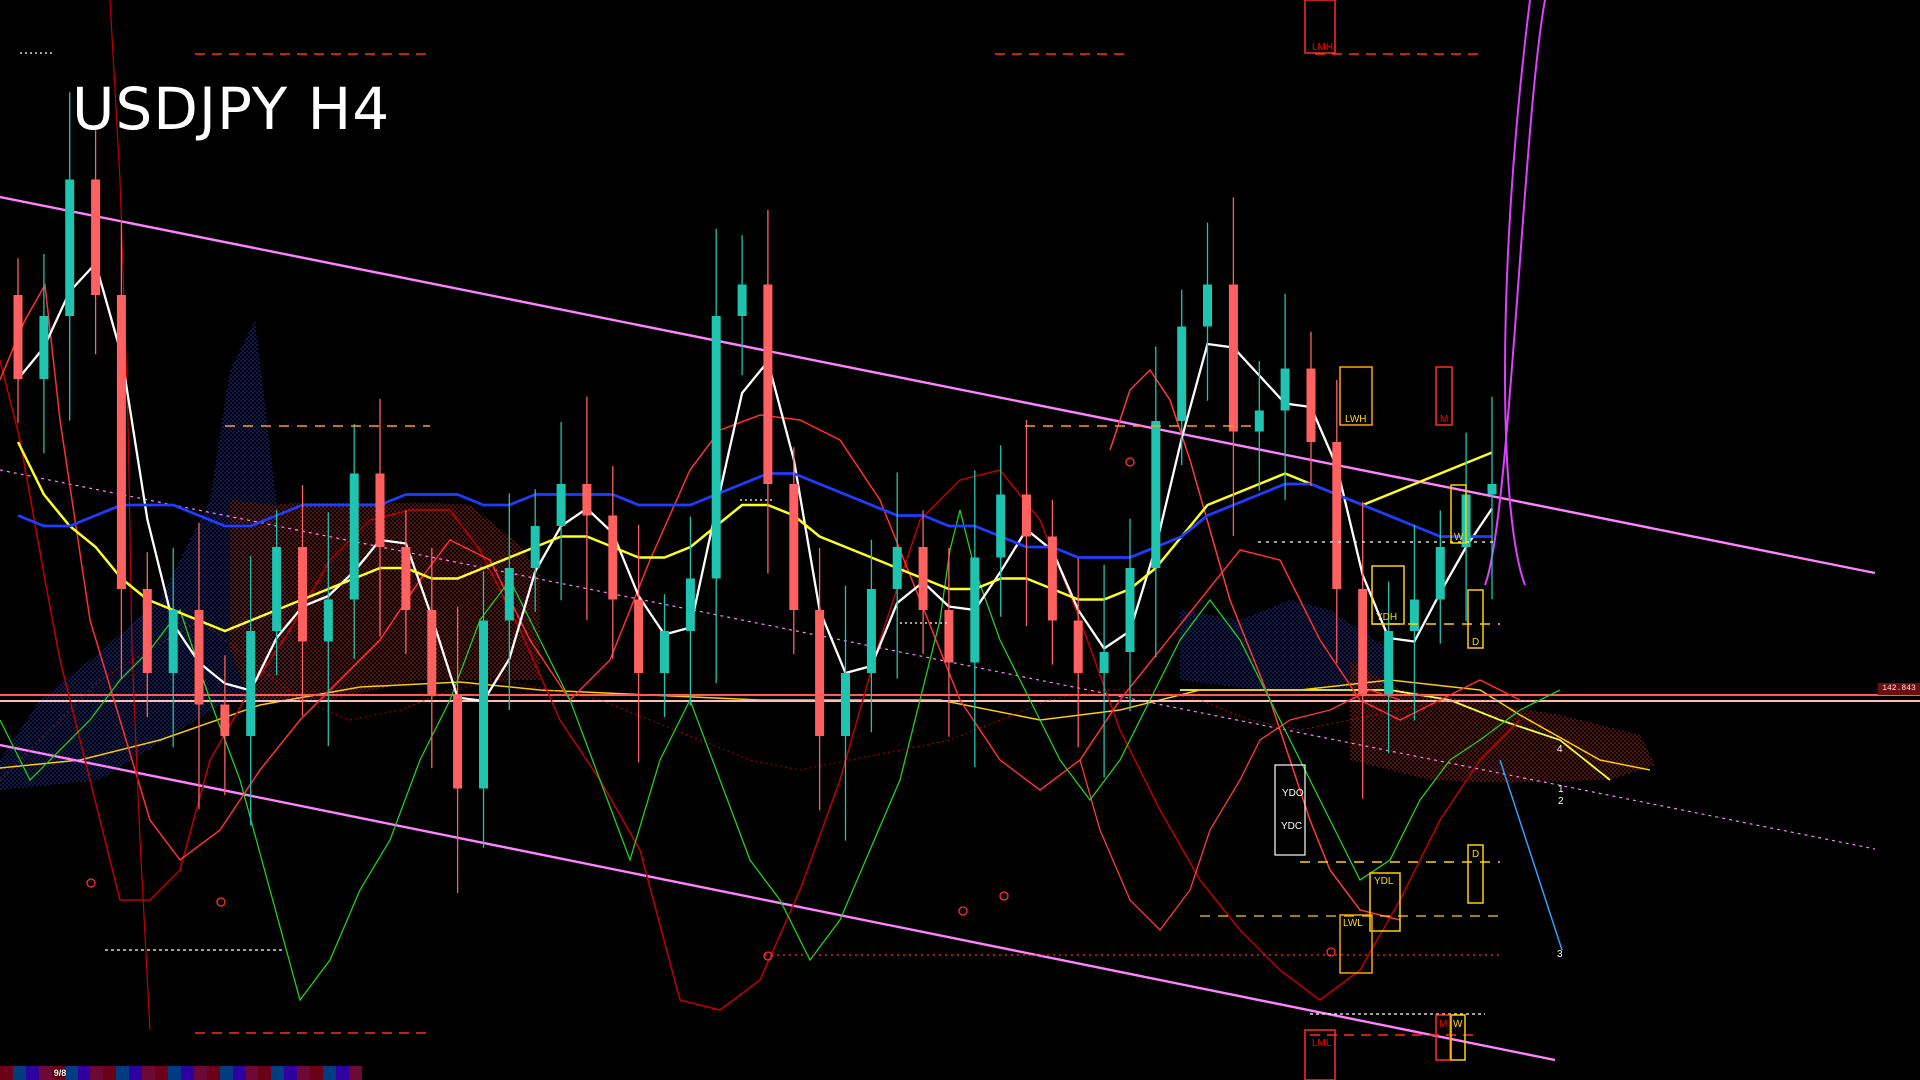  Describe the element at coordinates (1355, 419) in the screenshot. I see `label-lwh: LWH` at that location.